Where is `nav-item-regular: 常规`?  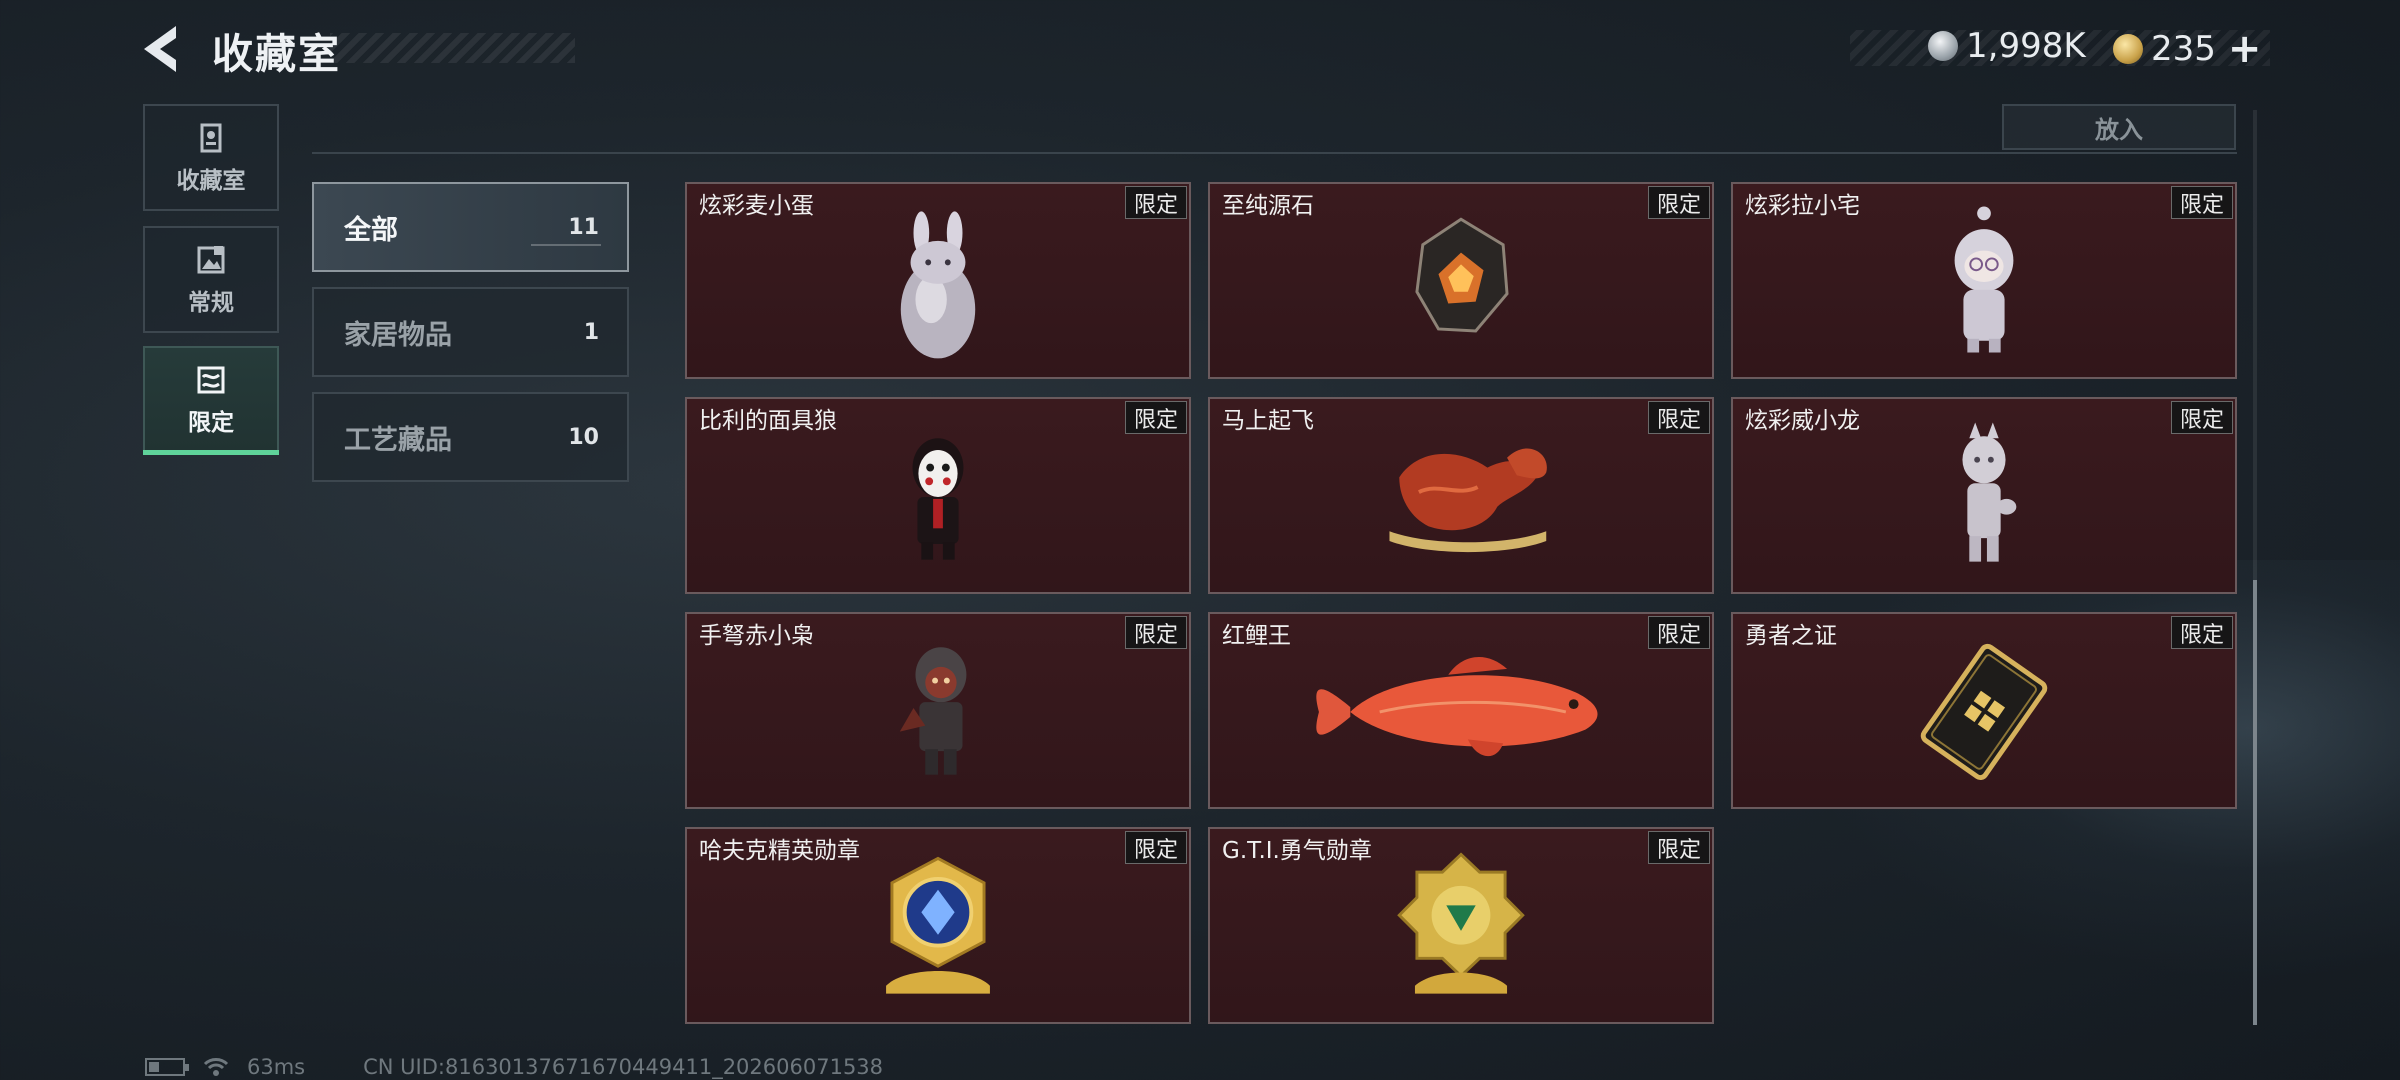
nav-item-regular: 常规 is located at coordinates (211, 279).